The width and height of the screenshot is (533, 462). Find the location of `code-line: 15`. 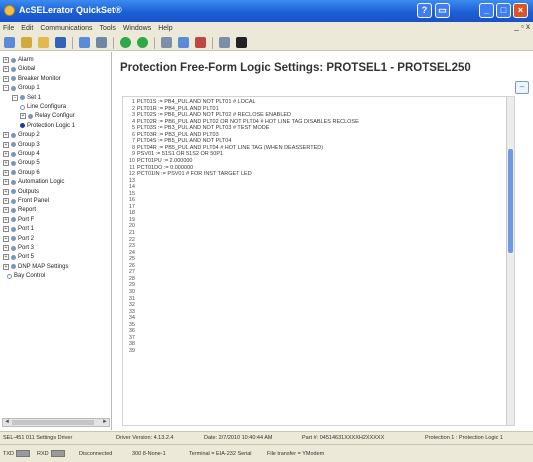

code-line: 15 is located at coordinates (130, 194).